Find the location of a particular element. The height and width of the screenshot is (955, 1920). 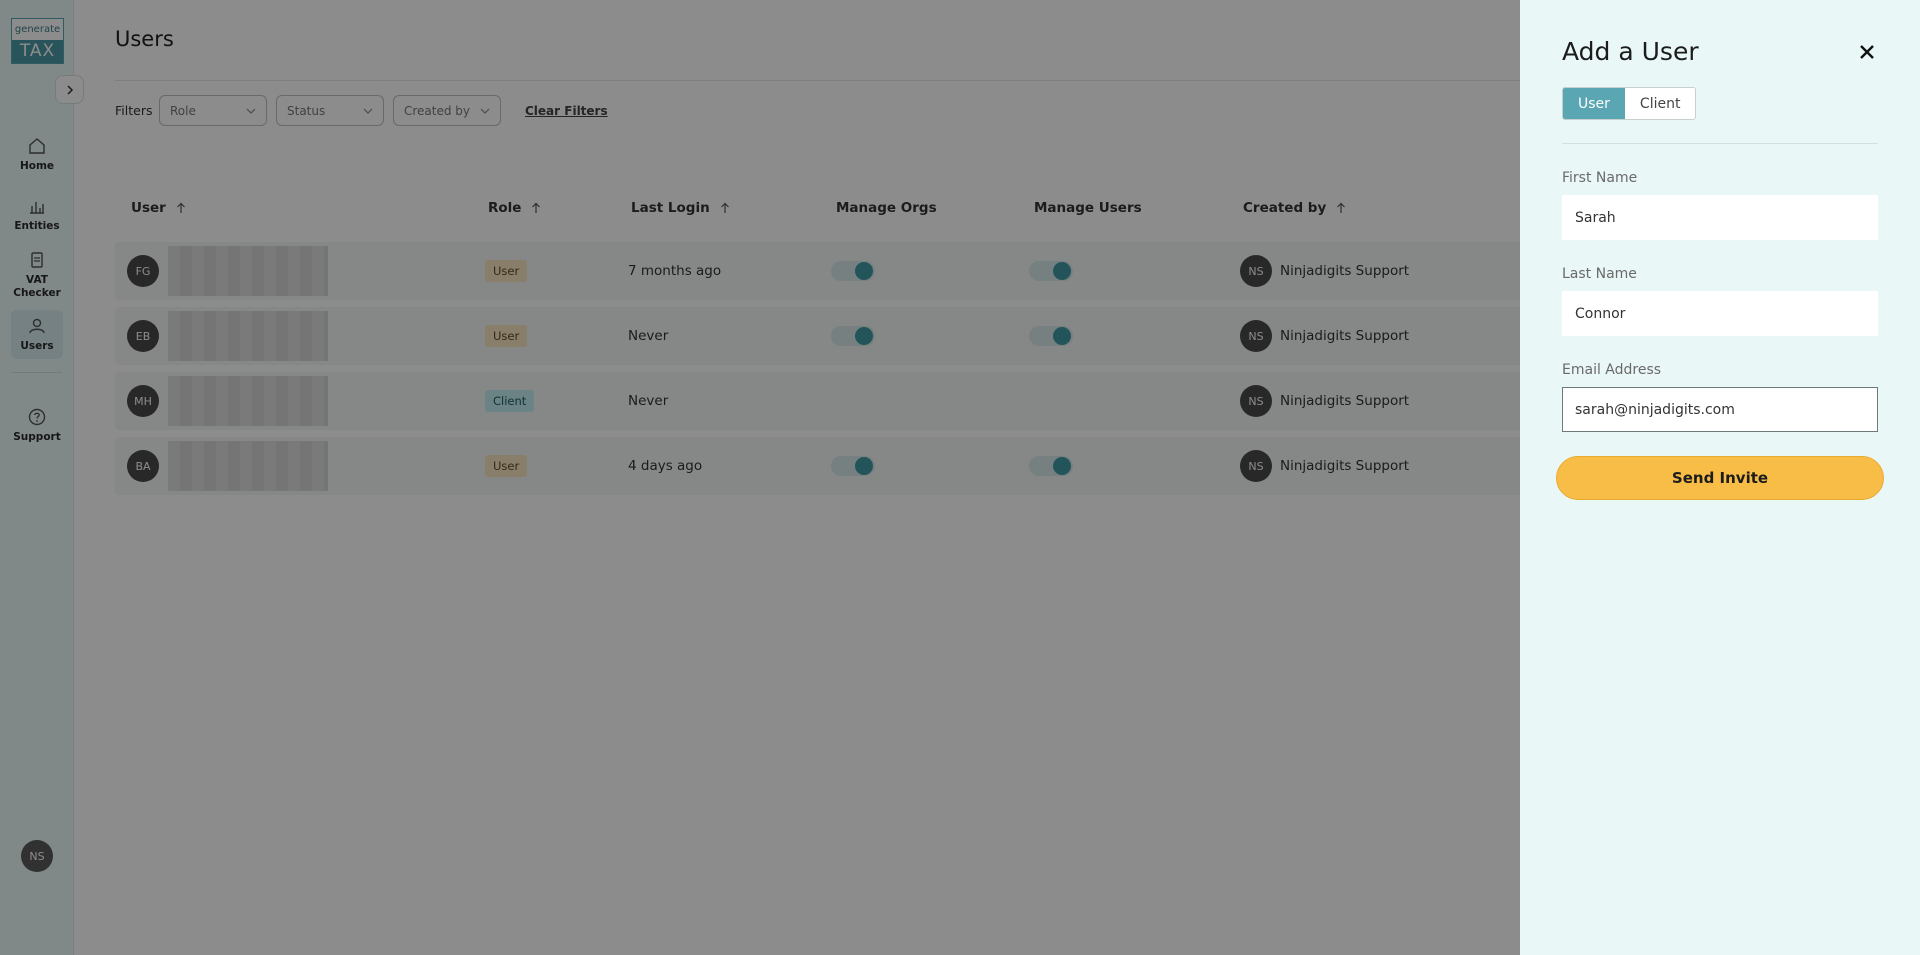

email-field is located at coordinates (1720, 409).